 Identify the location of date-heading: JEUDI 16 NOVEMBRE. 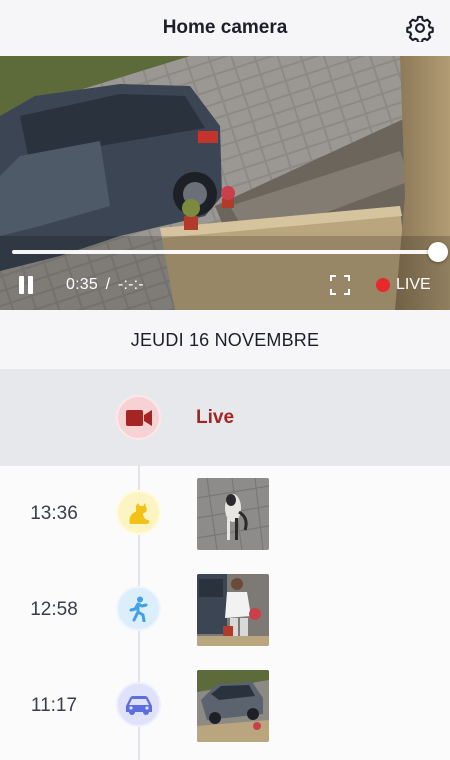
(225, 340).